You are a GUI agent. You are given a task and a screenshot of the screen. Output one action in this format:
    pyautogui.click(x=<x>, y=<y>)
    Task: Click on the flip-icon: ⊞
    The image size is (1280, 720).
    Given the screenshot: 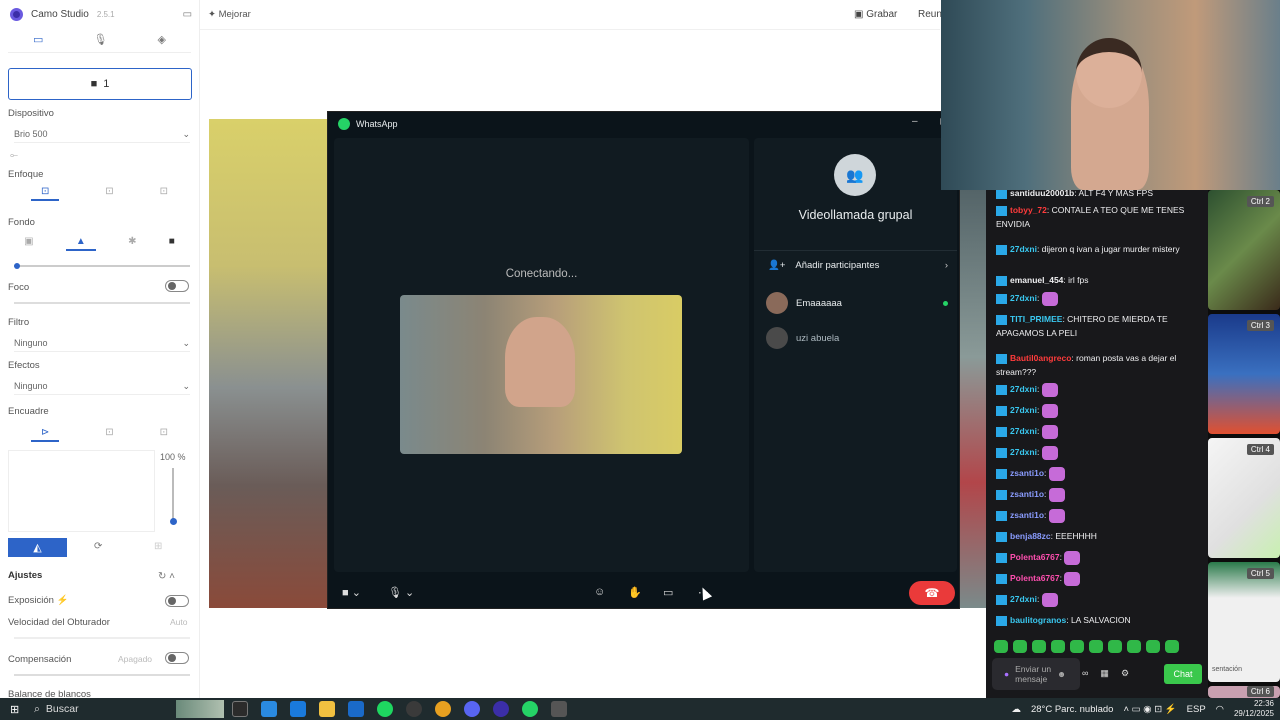 What is the action you would take?
    pyautogui.click(x=158, y=546)
    